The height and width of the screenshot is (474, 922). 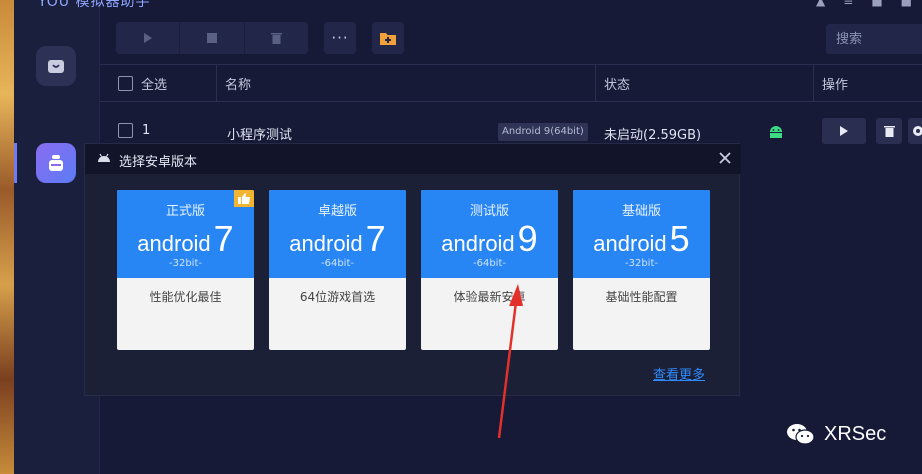 I want to click on recommended-badge, so click(x=244, y=198).